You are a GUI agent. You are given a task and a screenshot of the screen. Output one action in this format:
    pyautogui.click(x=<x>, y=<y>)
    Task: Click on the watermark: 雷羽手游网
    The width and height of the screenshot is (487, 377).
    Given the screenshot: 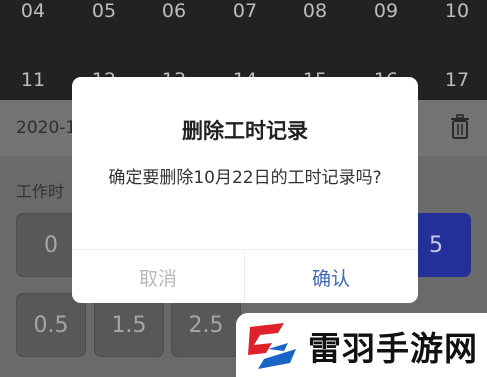 What is the action you would take?
    pyautogui.click(x=361, y=345)
    